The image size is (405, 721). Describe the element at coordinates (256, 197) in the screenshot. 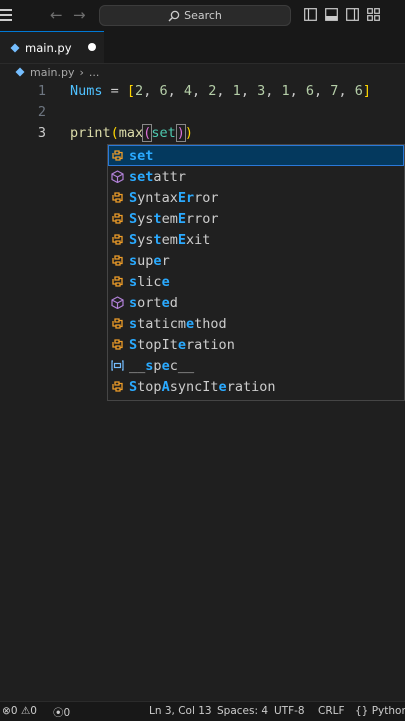

I see `suggestion-item: SyntaxError` at that location.